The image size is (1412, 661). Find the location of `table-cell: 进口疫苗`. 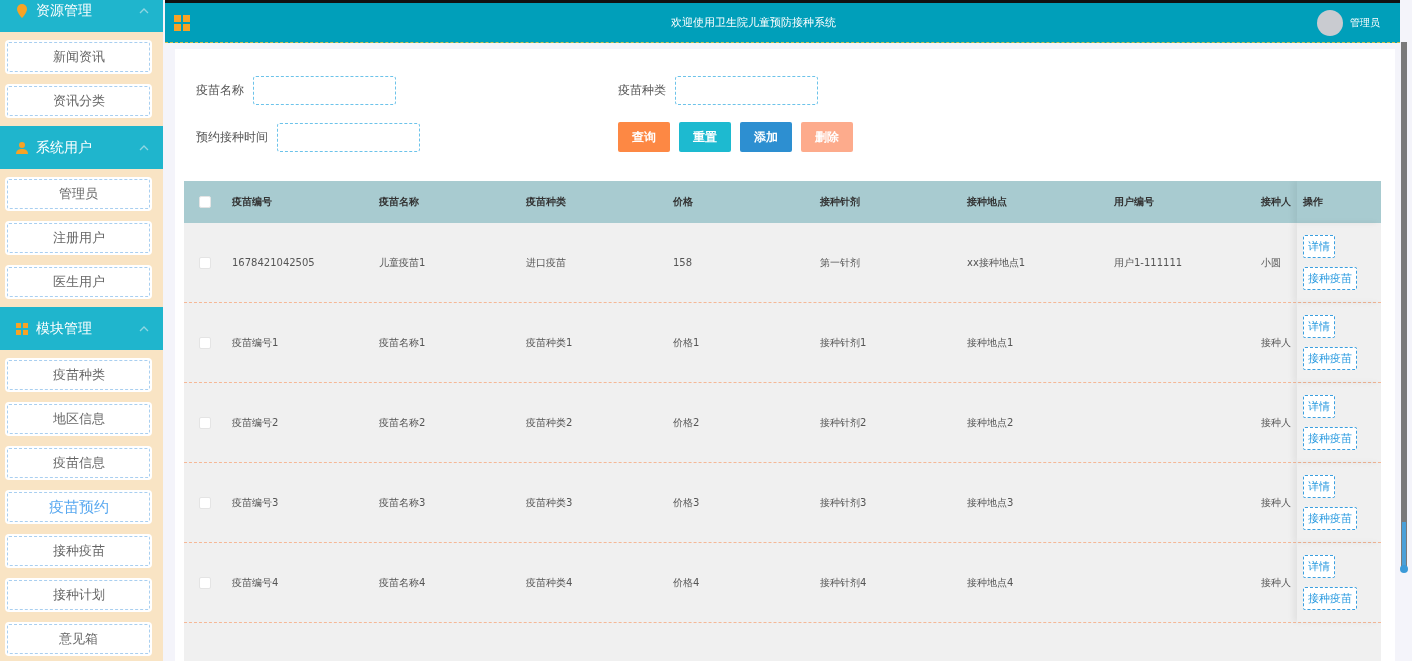

table-cell: 进口疫苗 is located at coordinates (546, 262).